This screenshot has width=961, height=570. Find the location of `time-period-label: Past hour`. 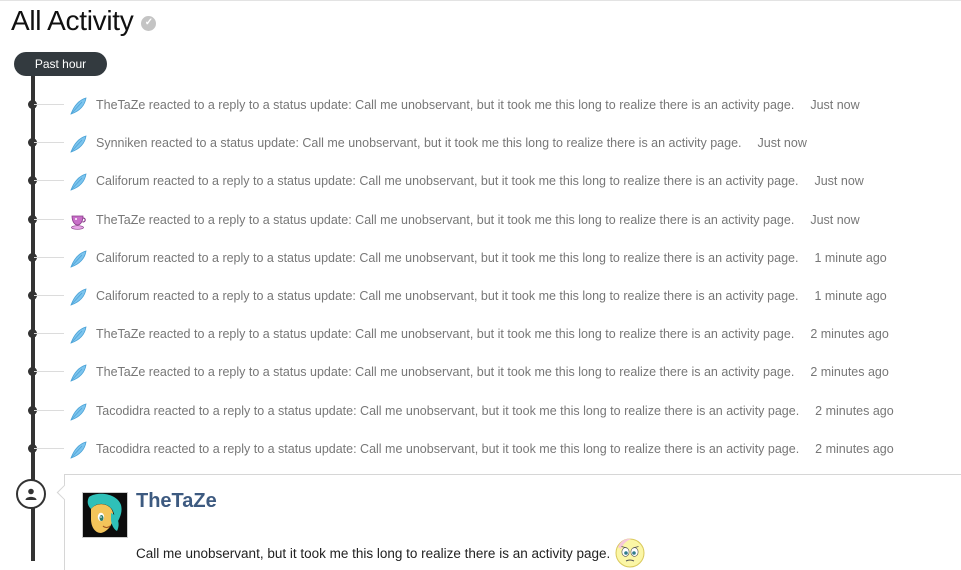

time-period-label: Past hour is located at coordinates (60, 64).